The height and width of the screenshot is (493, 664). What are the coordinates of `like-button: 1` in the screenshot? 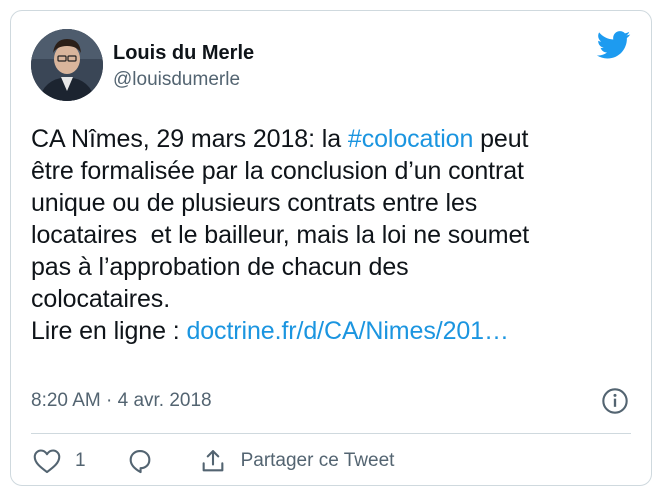 It's located at (59, 461).